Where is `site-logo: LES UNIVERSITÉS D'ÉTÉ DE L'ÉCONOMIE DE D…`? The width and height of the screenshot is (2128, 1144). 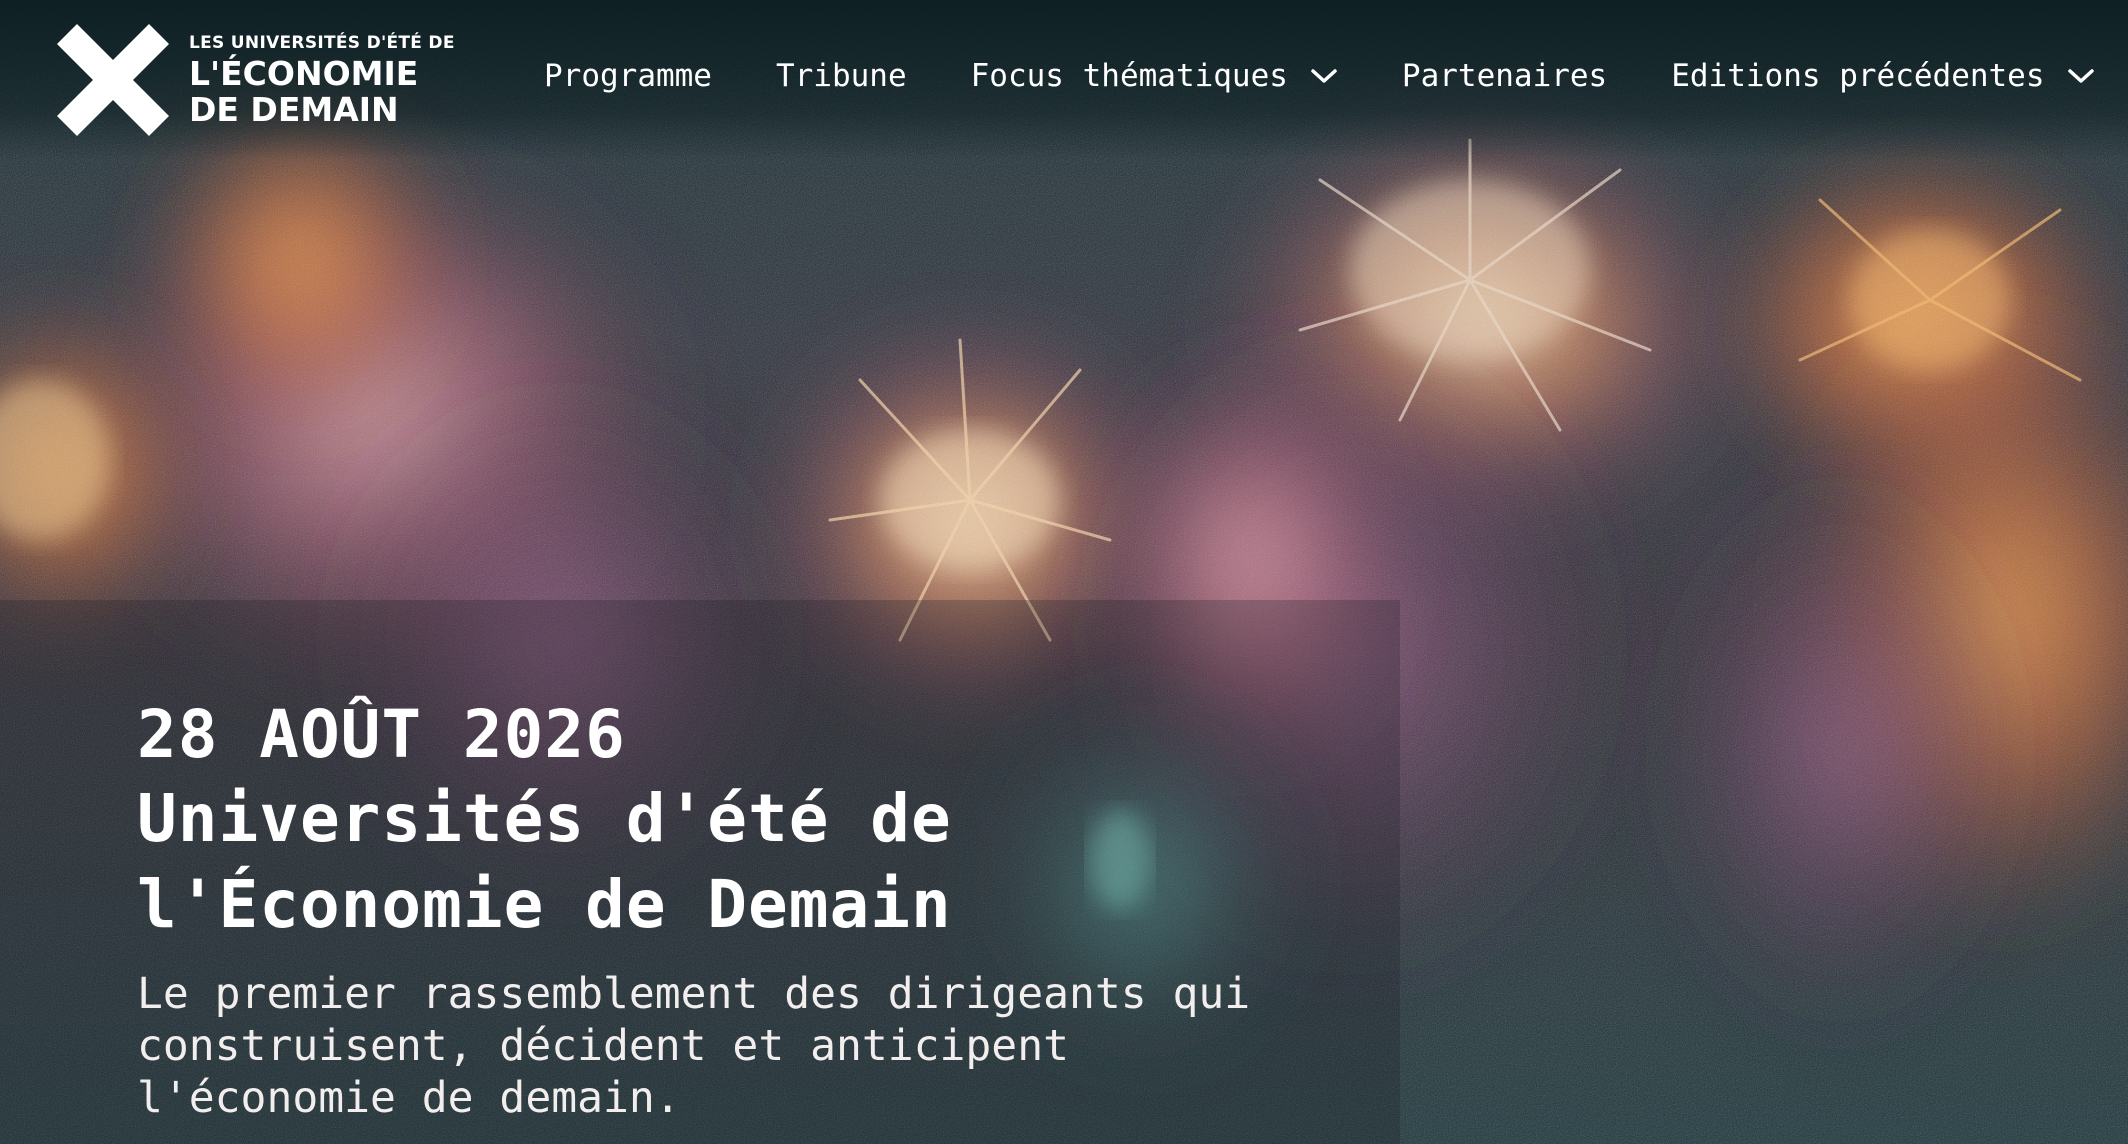
site-logo: LES UNIVERSITÉS D'ÉTÉ DE L'ÉCONOMIE DE D… is located at coordinates (256, 80).